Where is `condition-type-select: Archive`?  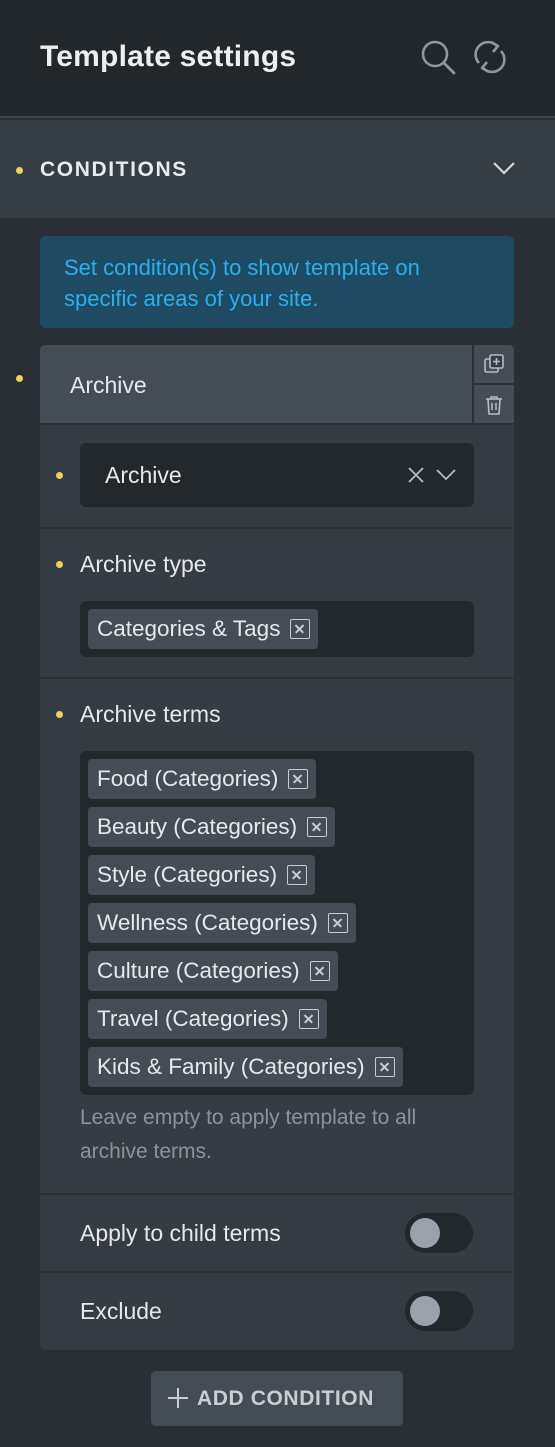
condition-type-select: Archive is located at coordinates (277, 475).